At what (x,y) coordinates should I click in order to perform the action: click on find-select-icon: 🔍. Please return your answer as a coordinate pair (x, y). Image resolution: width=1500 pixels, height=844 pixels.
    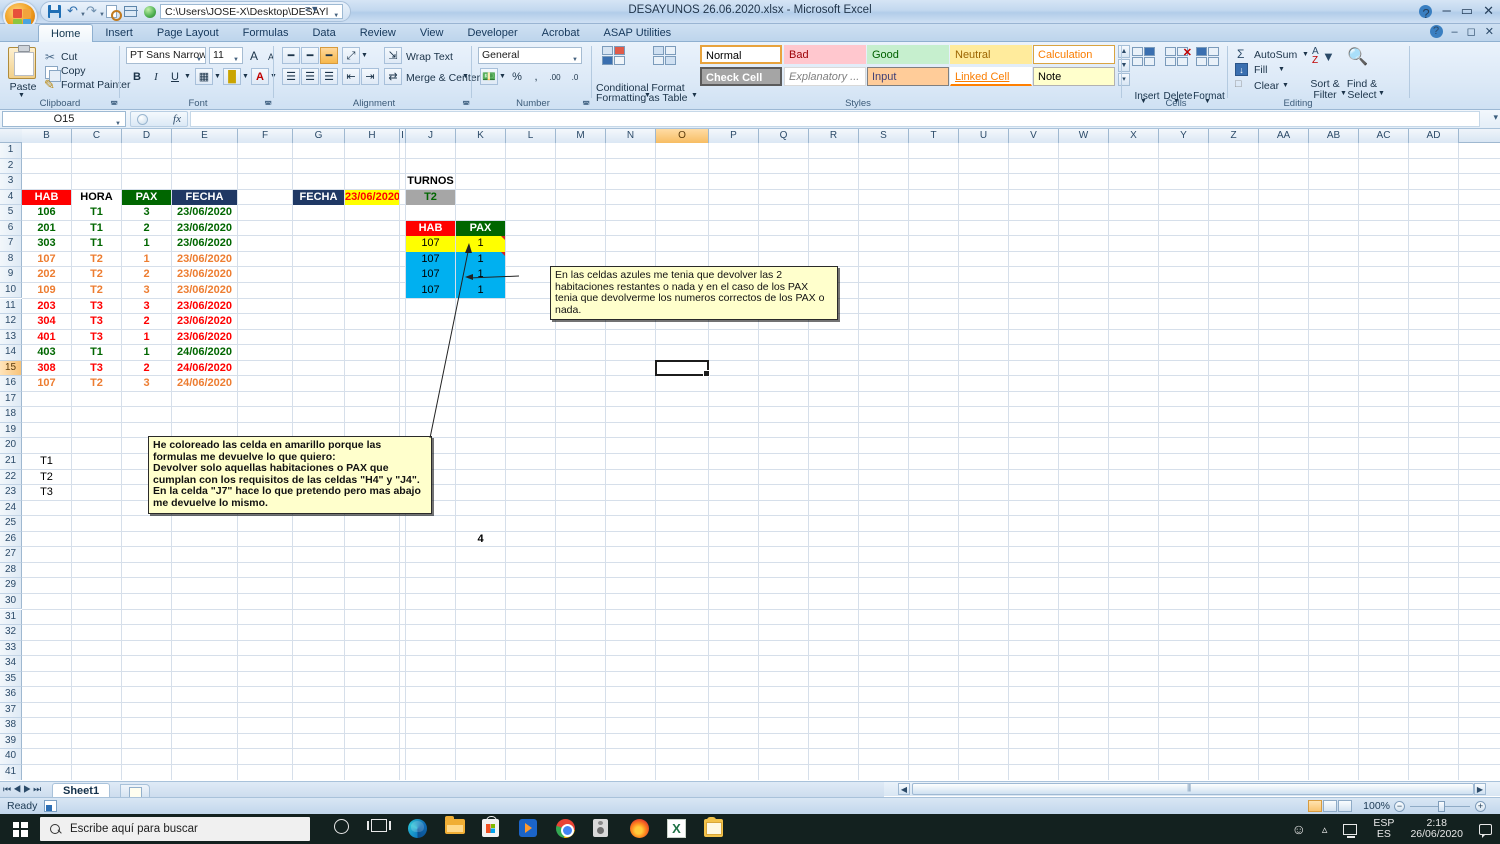
    Looking at the image, I should click on (1359, 58).